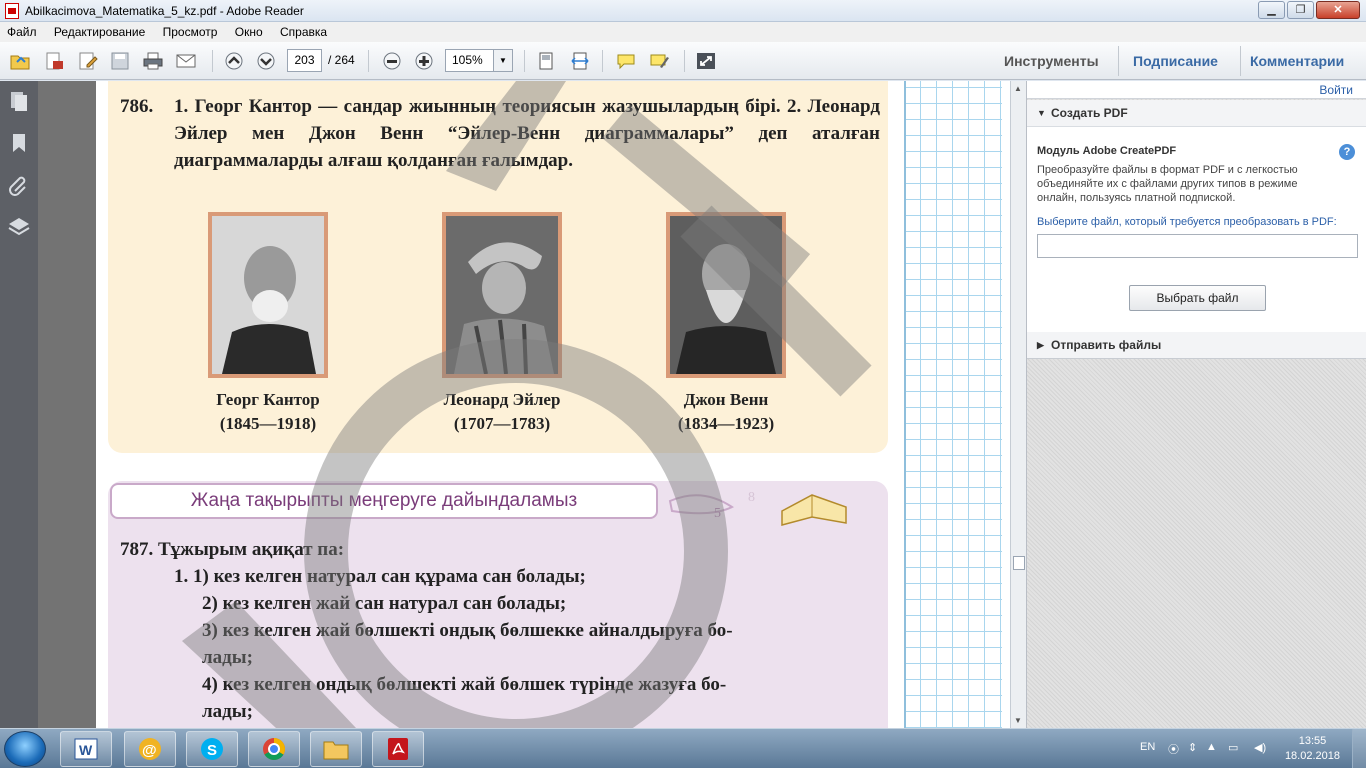  What do you see at coordinates (1051, 61) in the screenshot?
I see `tab-tools: Инструменты` at bounding box center [1051, 61].